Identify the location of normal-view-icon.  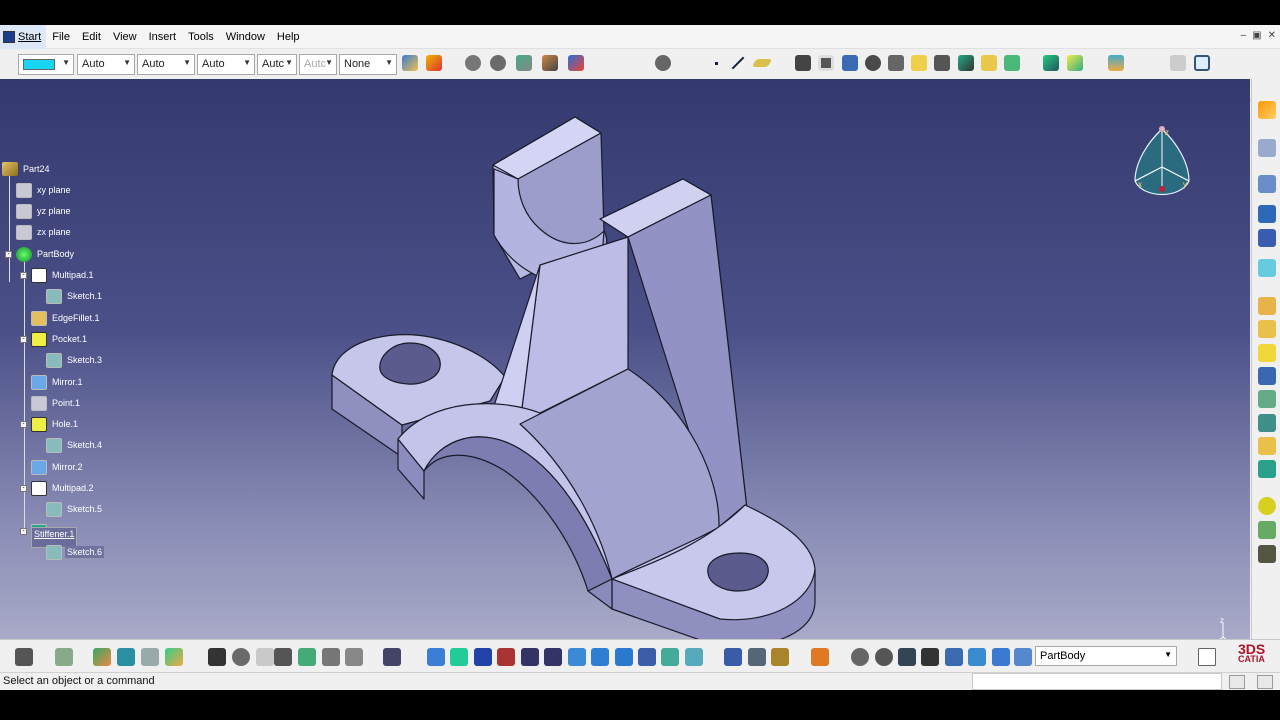
(577, 657).